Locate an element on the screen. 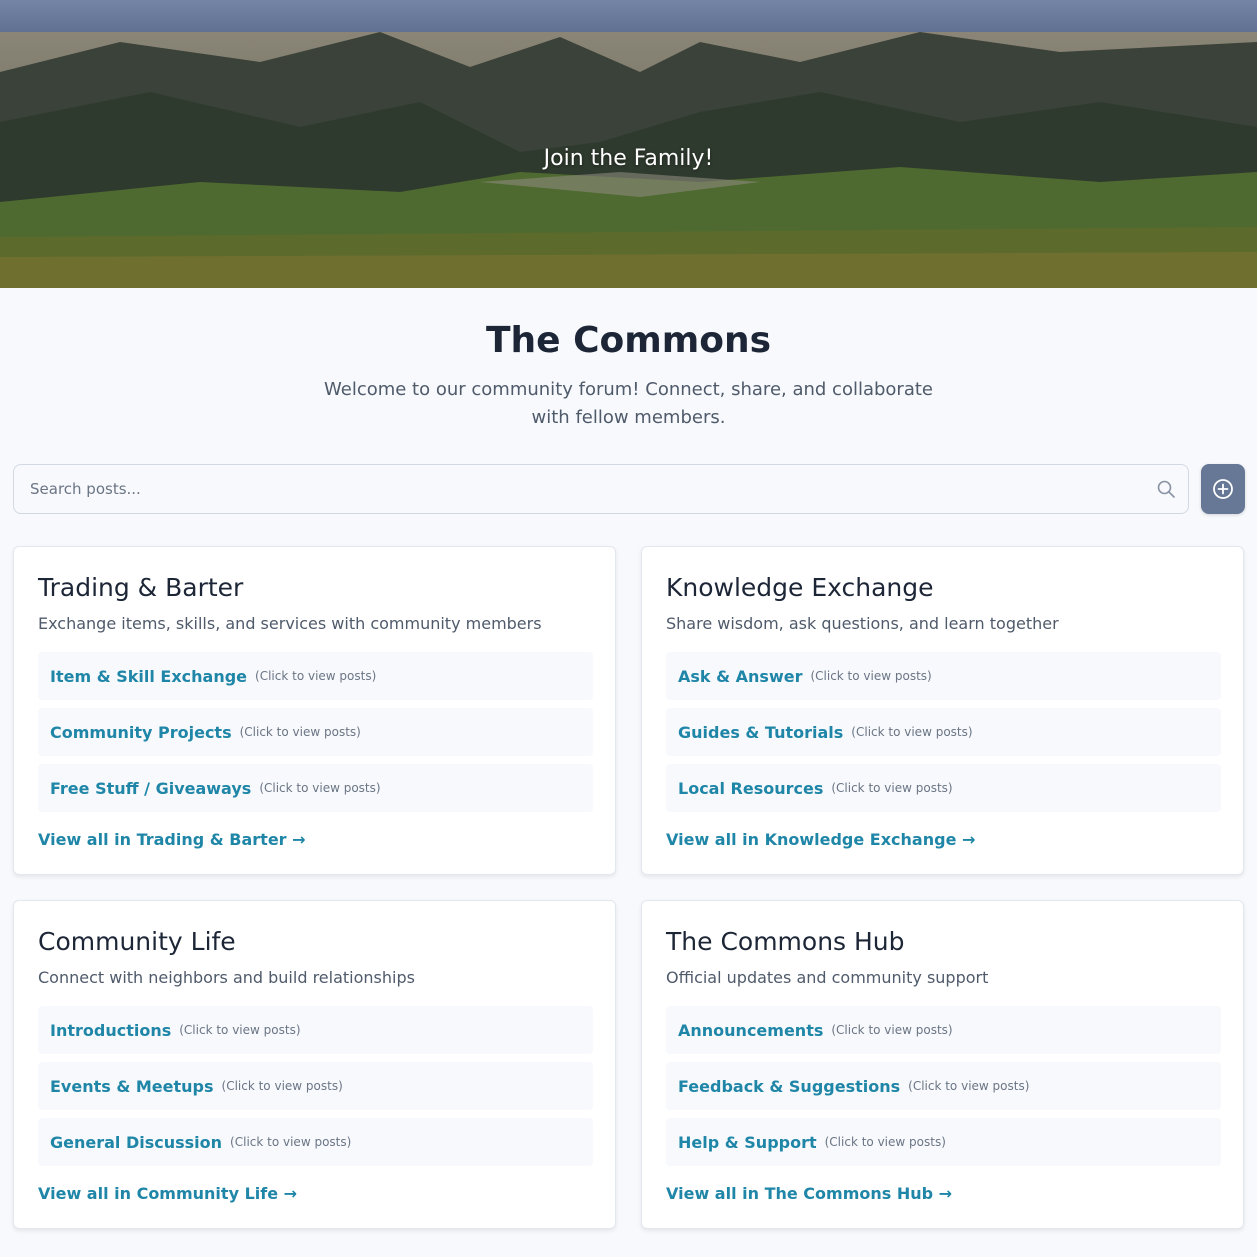 This screenshot has width=1257, height=1257. search-box is located at coordinates (601, 489).